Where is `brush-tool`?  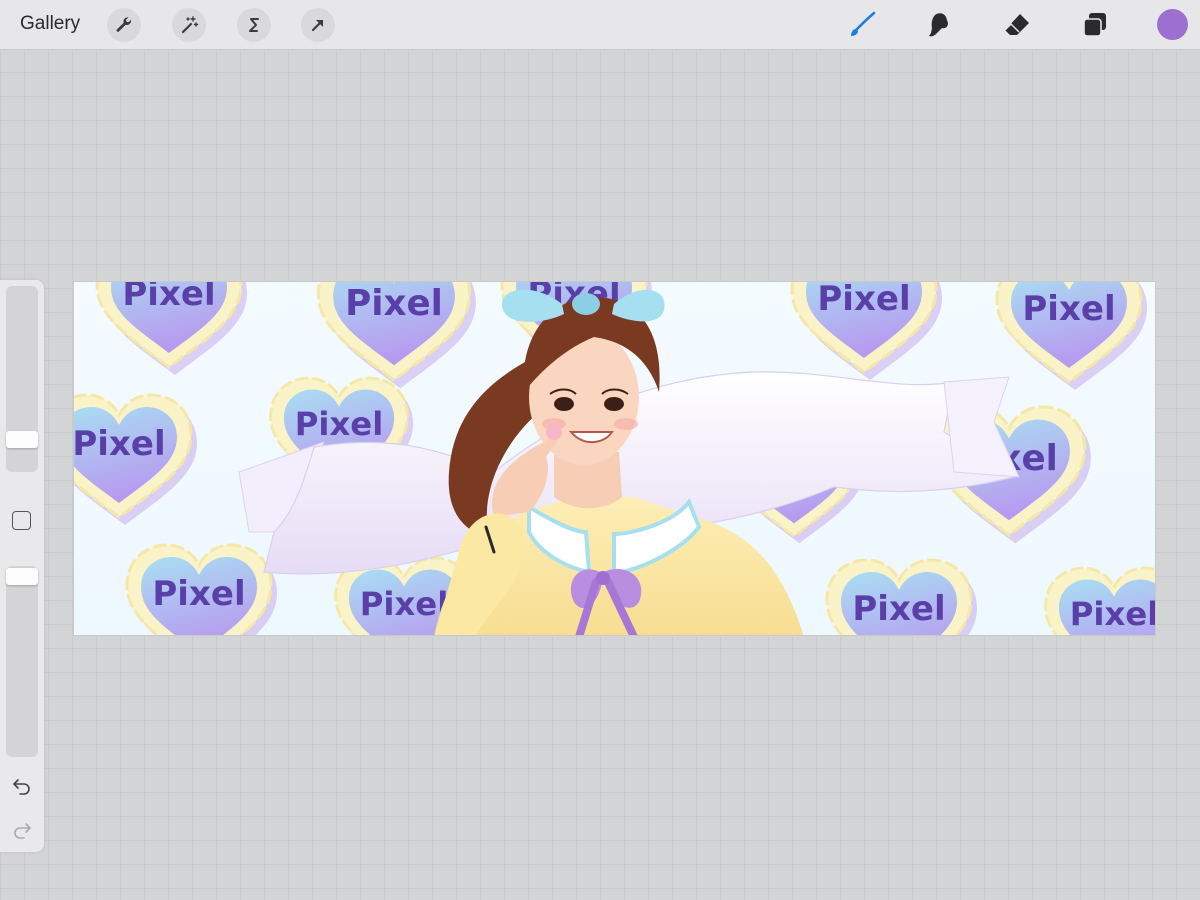 brush-tool is located at coordinates (862, 25).